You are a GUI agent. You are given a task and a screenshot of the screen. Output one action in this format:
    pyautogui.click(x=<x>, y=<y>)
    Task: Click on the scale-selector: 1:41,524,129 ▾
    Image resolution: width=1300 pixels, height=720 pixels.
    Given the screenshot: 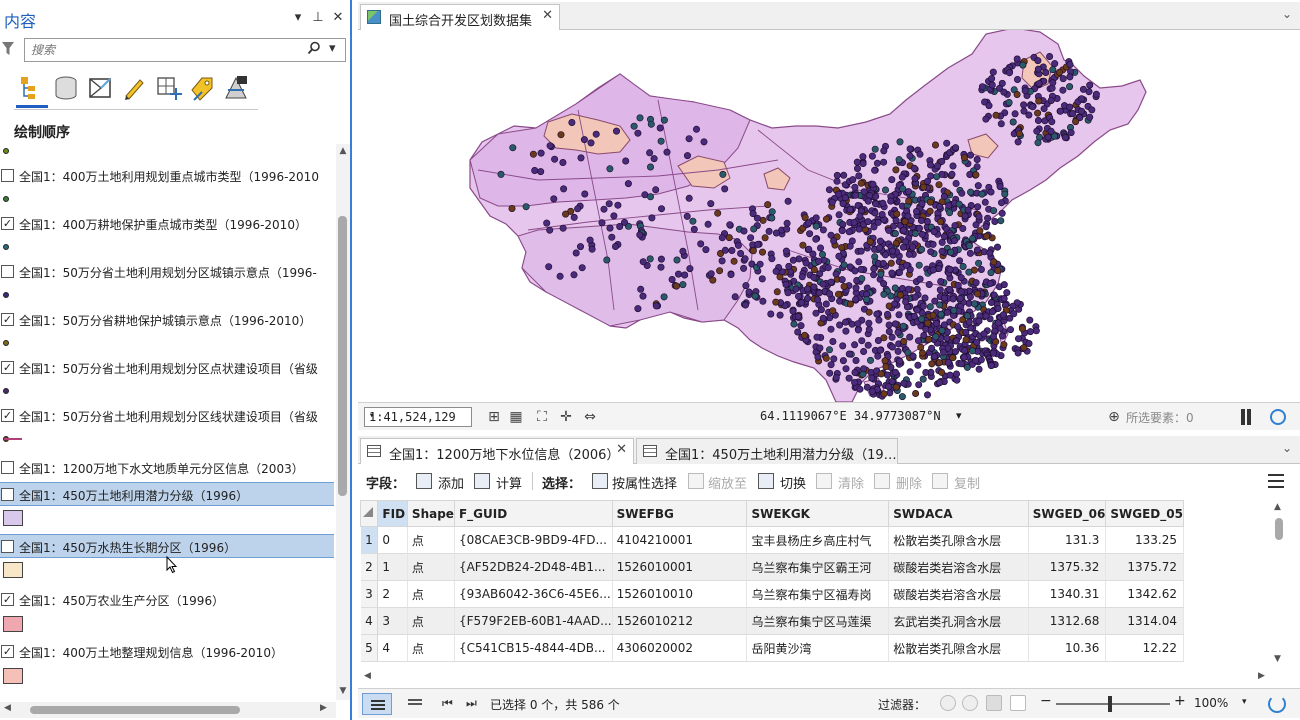 What is the action you would take?
    pyautogui.click(x=418, y=417)
    